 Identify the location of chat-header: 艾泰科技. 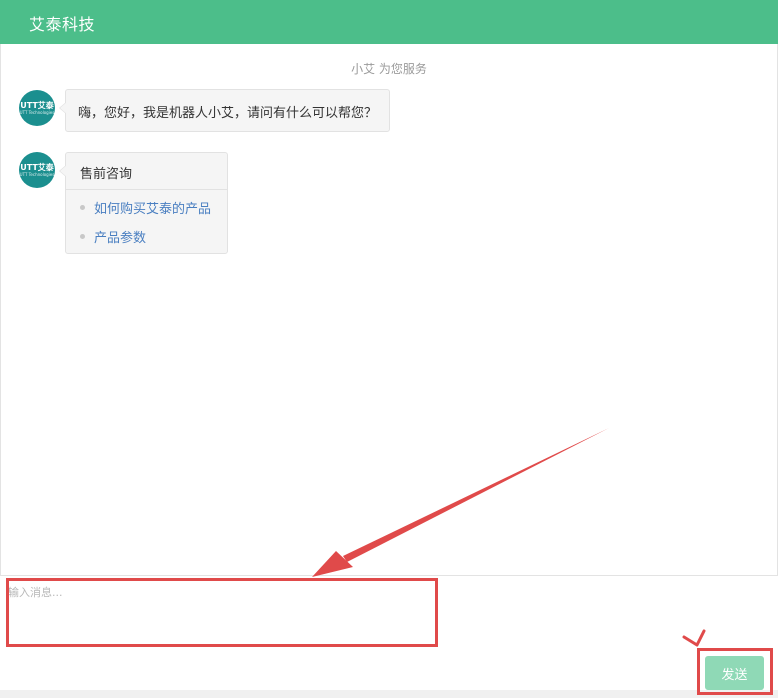
(389, 22).